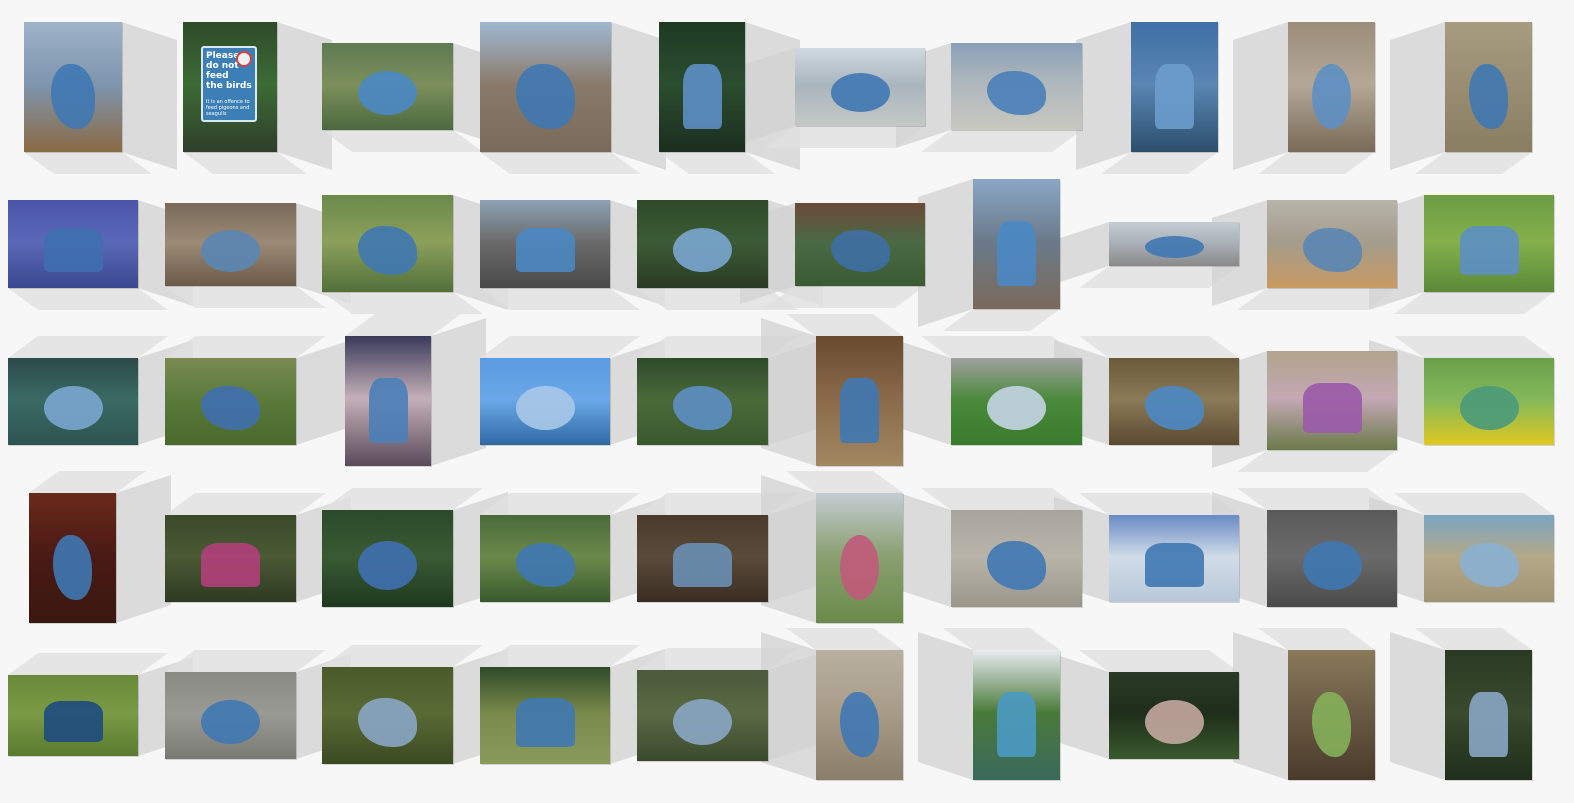 The image size is (1574, 803). What do you see at coordinates (1174, 87) in the screenshot?
I see `thumbnail-chateau-reflected-in-water` at bounding box center [1174, 87].